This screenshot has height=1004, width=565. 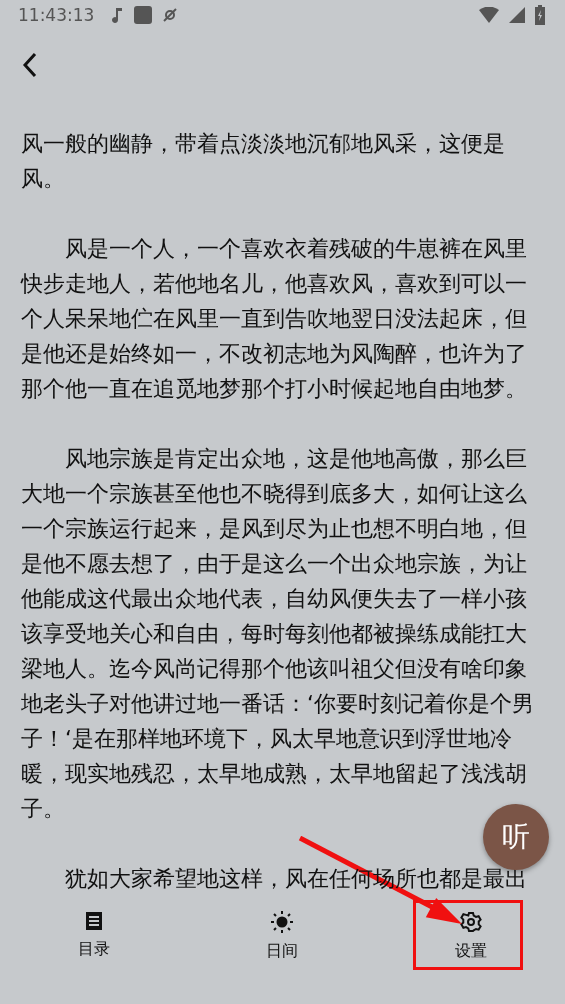 What do you see at coordinates (117, 15) in the screenshot?
I see `music-note-icon` at bounding box center [117, 15].